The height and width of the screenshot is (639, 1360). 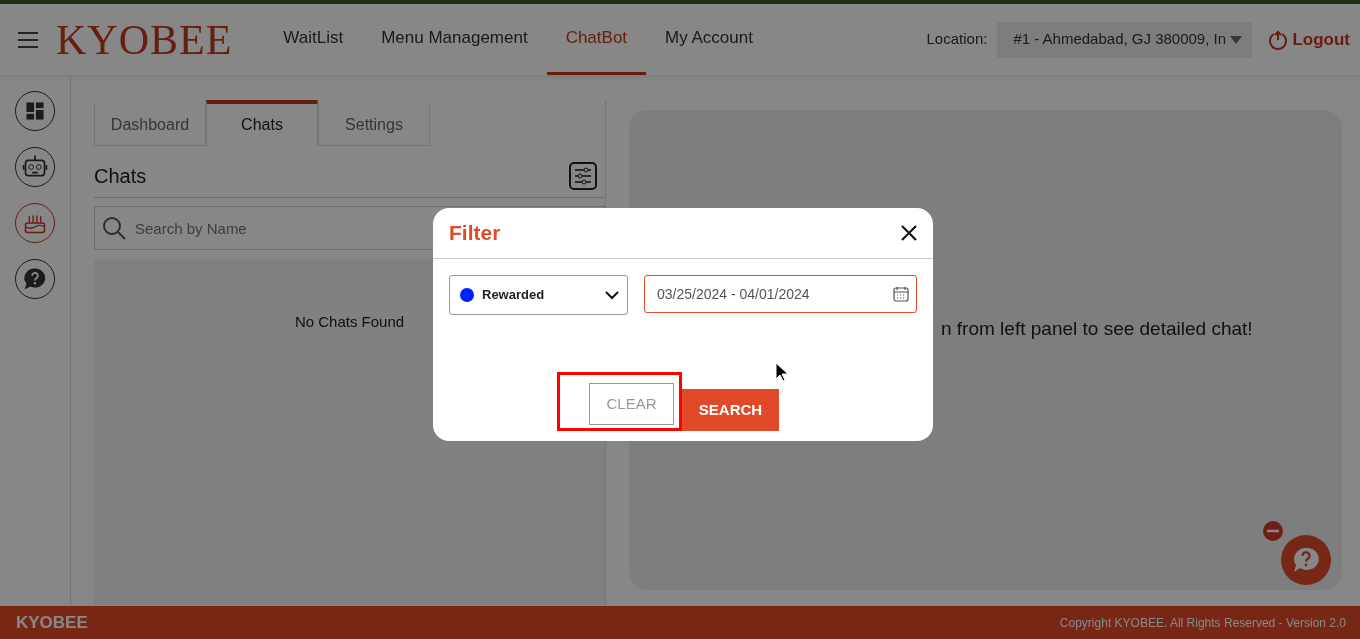 What do you see at coordinates (313, 39) in the screenshot?
I see `nav-link: WaitList` at bounding box center [313, 39].